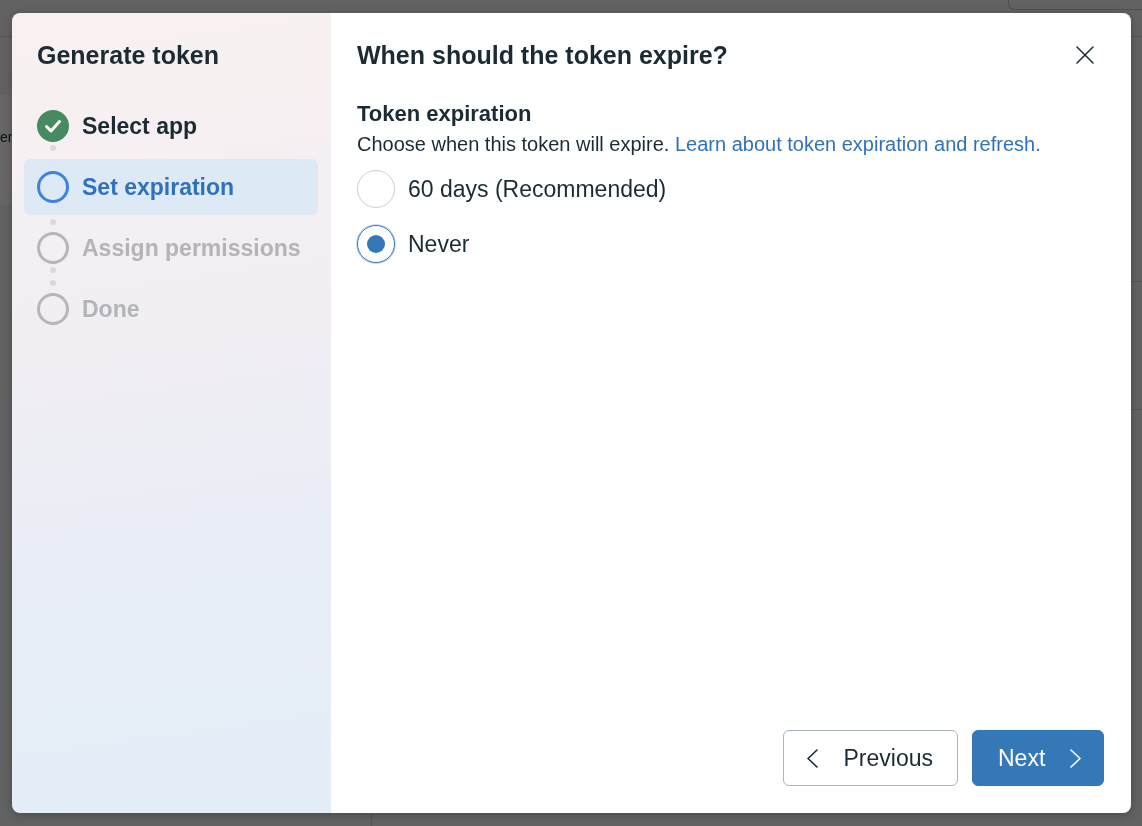 This screenshot has width=1142, height=826. I want to click on step-item: Set expiration, so click(171, 187).